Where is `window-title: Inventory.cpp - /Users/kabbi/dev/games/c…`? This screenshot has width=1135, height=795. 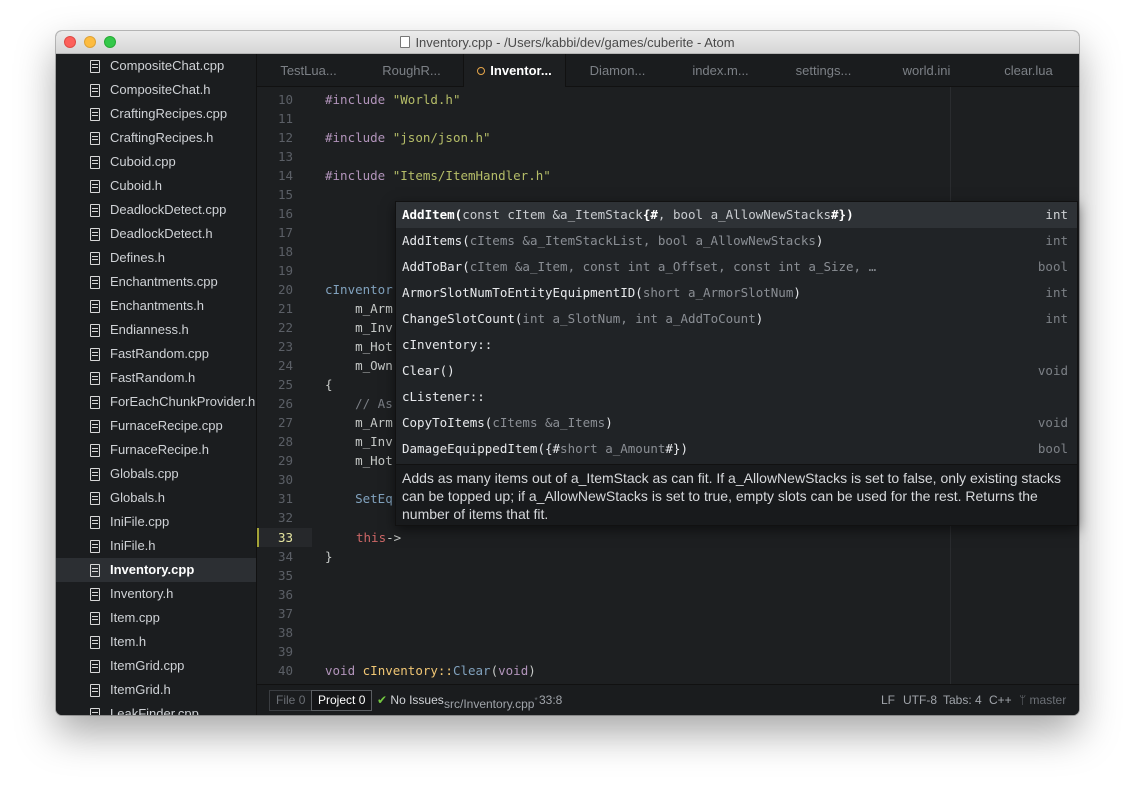
window-title: Inventory.cpp - /Users/kabbi/dev/games/c… is located at coordinates (567, 42).